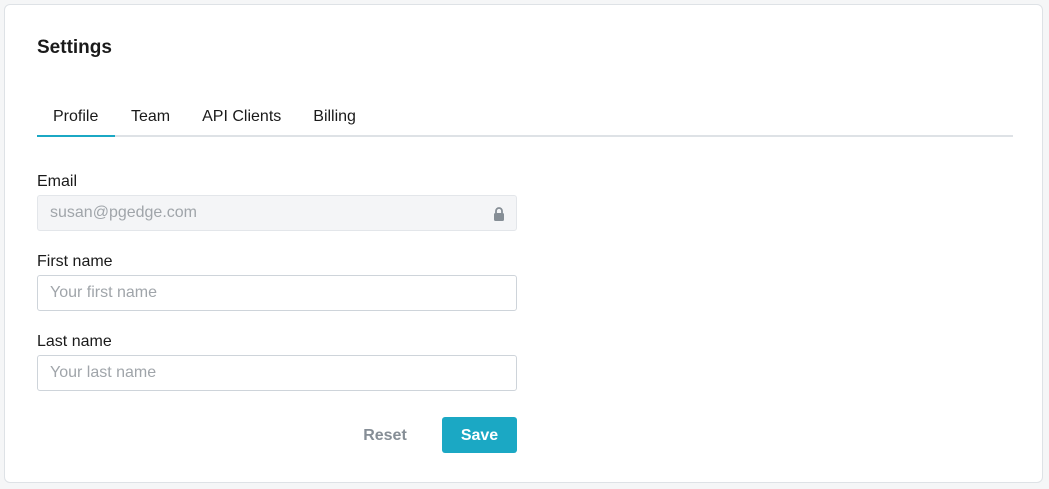 Image resolution: width=1049 pixels, height=489 pixels. Describe the element at coordinates (334, 117) in the screenshot. I see `tab-billing: Billing` at that location.